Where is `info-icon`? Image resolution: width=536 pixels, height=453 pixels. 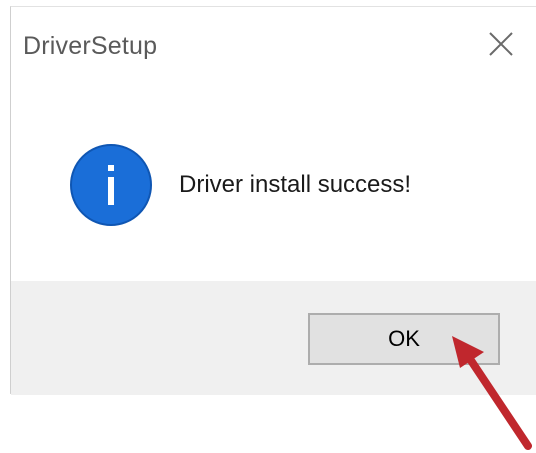
info-icon is located at coordinates (111, 185).